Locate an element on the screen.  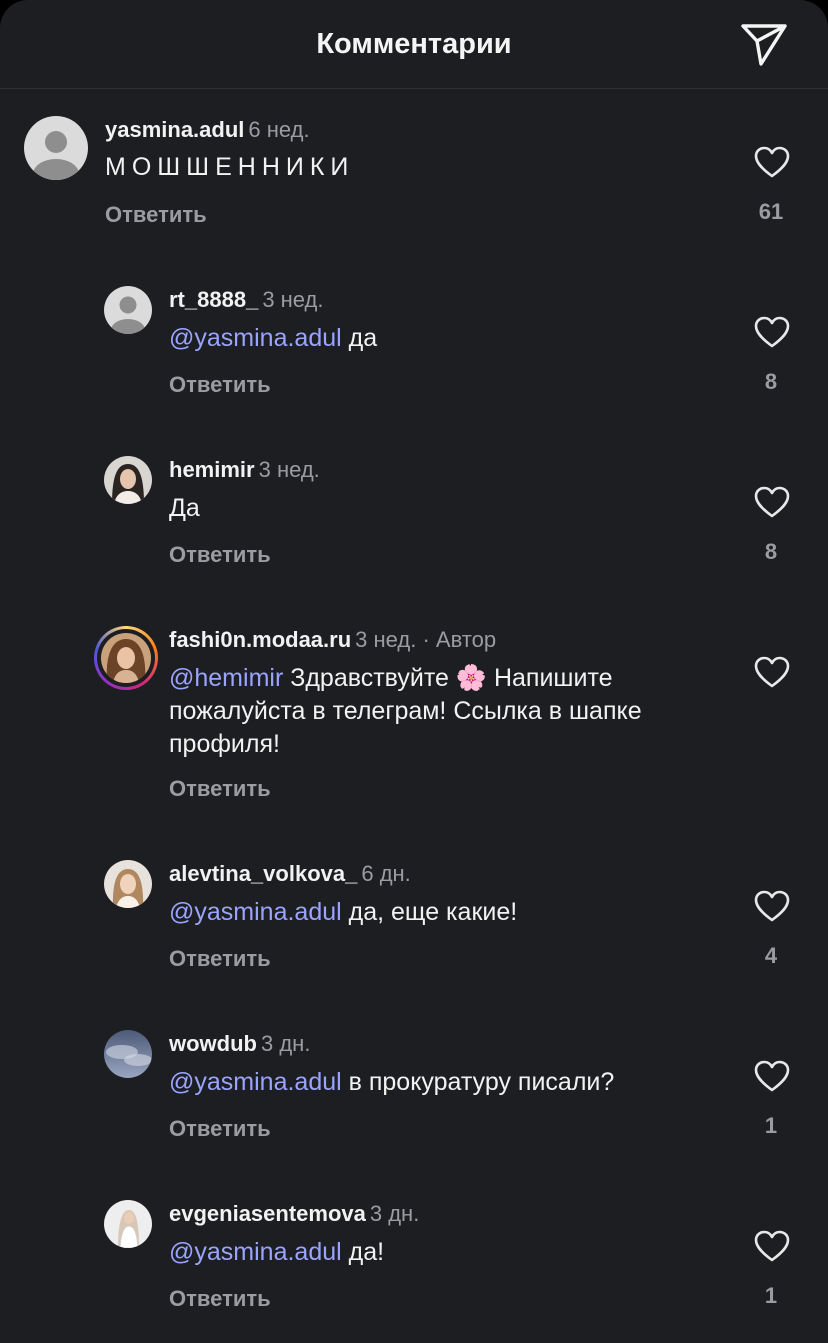
comment-username: hemimir is located at coordinates (212, 469).